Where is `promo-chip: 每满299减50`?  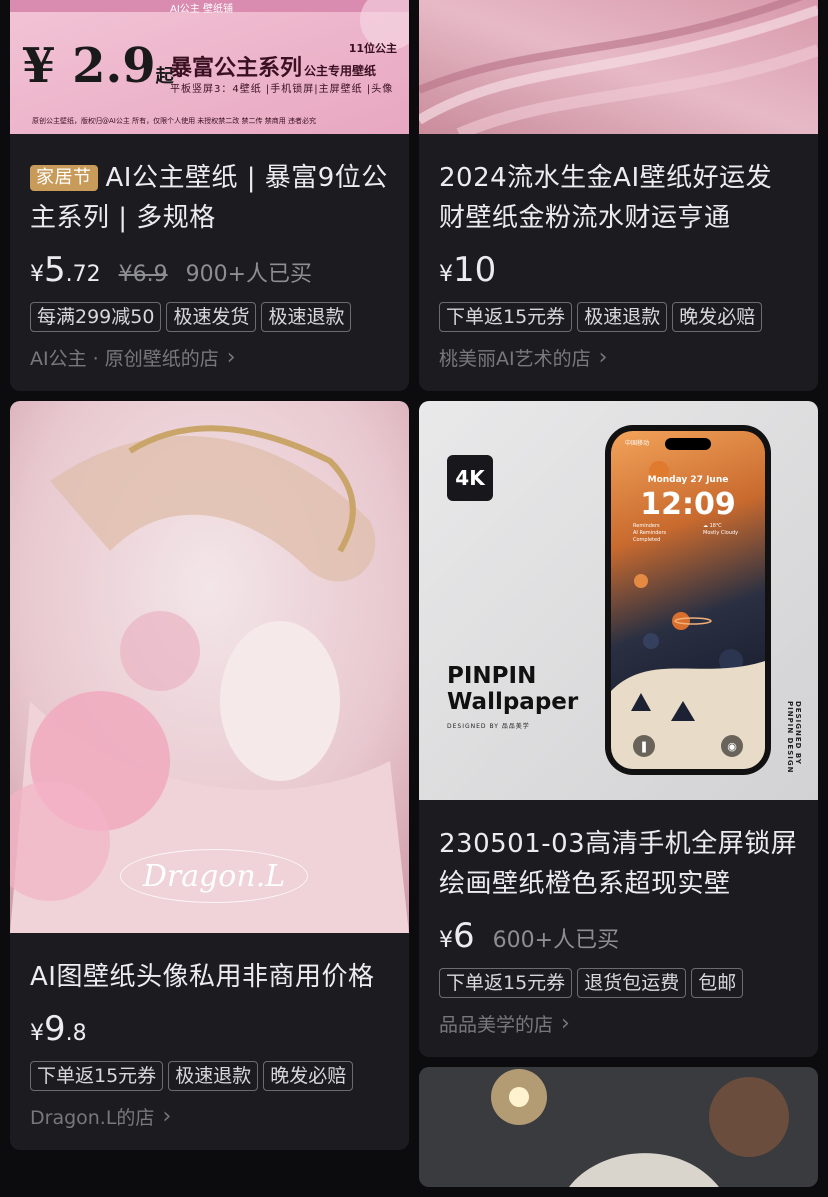
promo-chip: 每满299减50 is located at coordinates (96, 317).